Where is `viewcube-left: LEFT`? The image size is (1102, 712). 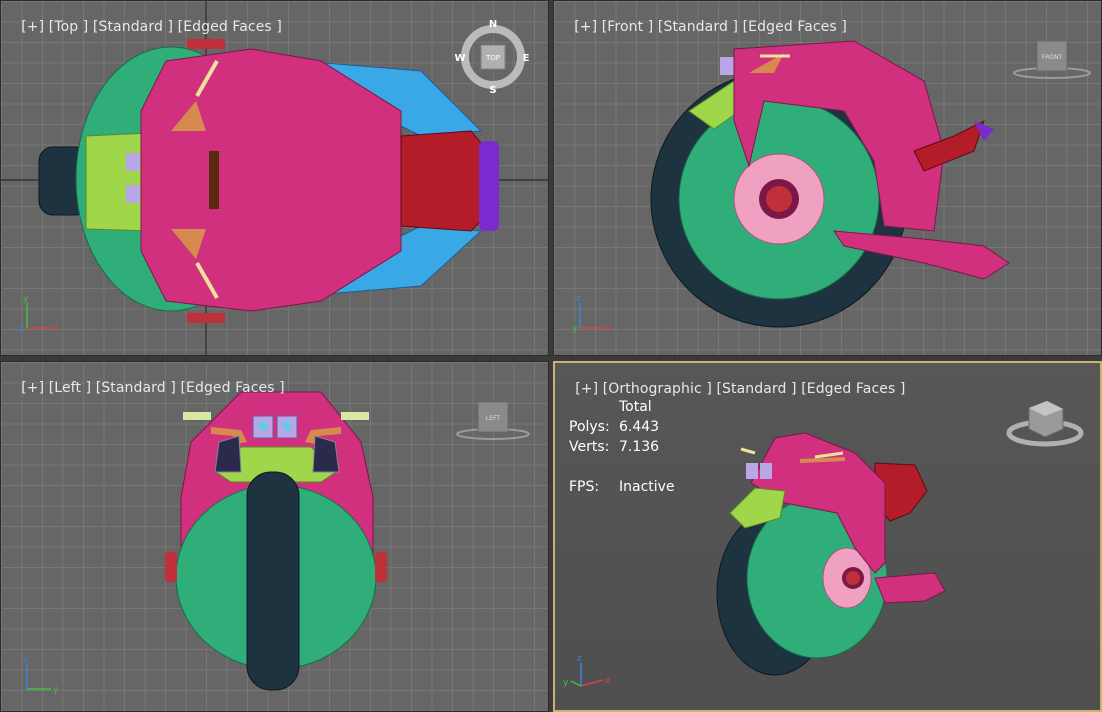 viewcube-left: LEFT is located at coordinates (493, 420).